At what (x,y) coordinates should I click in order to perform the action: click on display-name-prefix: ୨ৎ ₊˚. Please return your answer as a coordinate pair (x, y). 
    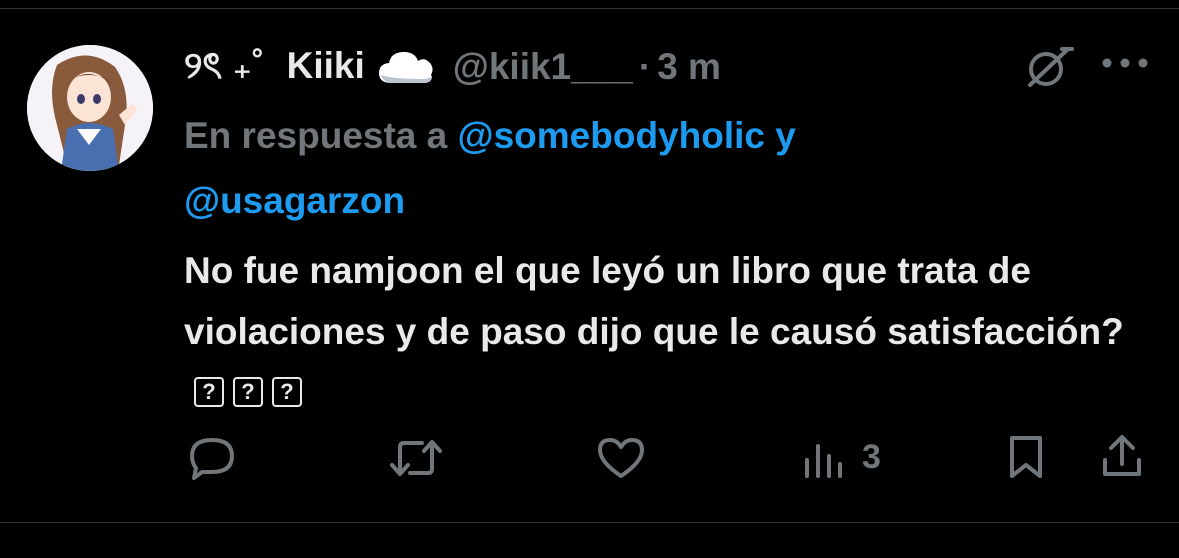
    Looking at the image, I should click on (224, 65).